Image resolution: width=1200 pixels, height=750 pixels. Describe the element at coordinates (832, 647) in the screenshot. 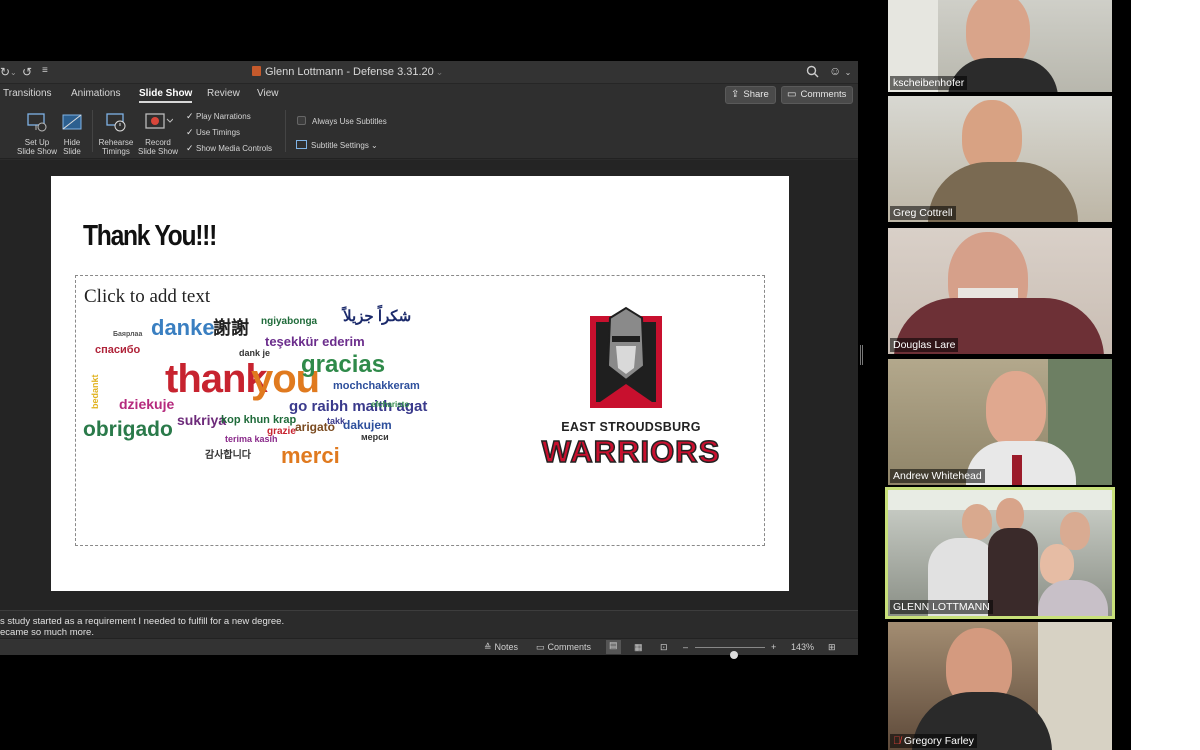

I see `fit-to-window-icon: ⊞` at that location.